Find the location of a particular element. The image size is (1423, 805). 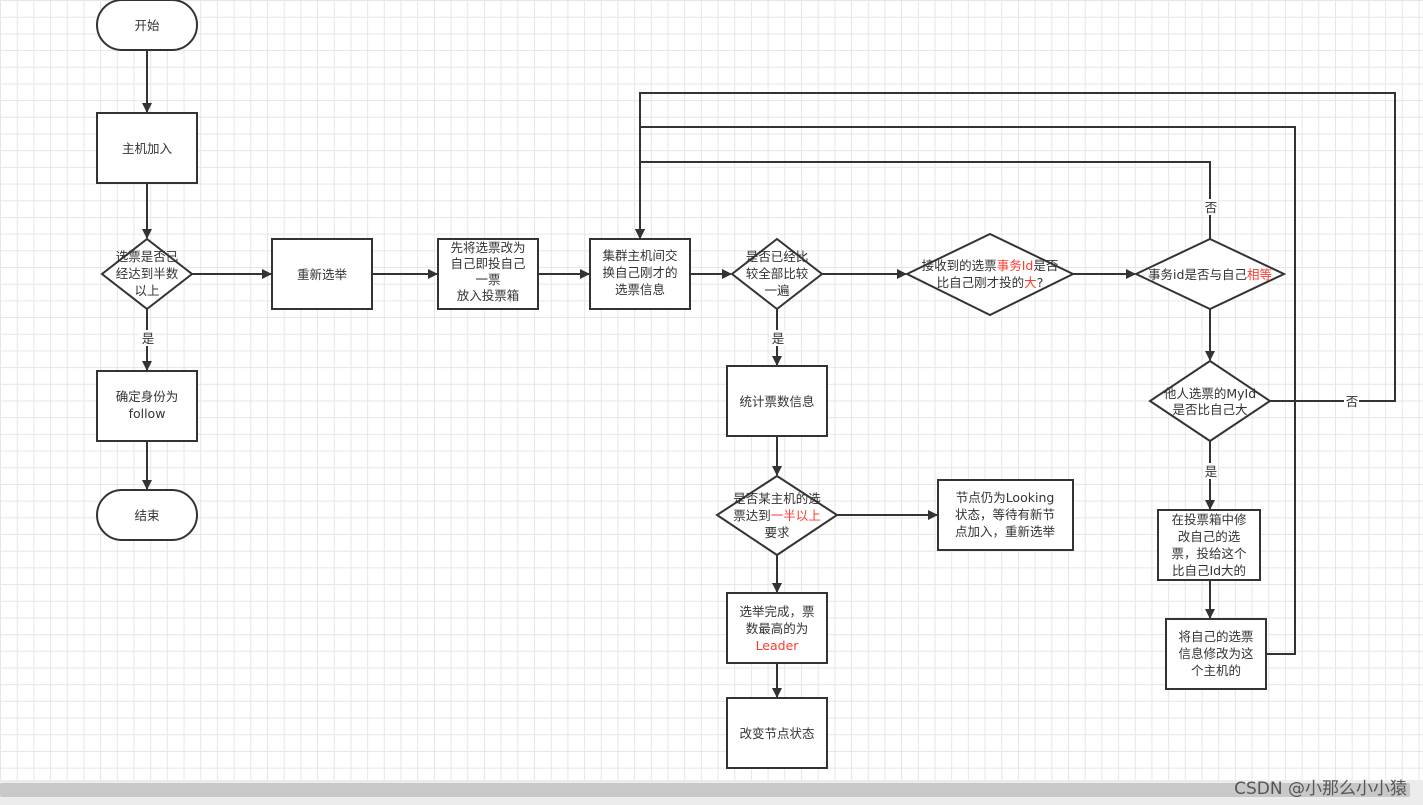

svg-text: 比自己Id大的 is located at coordinates (1209, 570).